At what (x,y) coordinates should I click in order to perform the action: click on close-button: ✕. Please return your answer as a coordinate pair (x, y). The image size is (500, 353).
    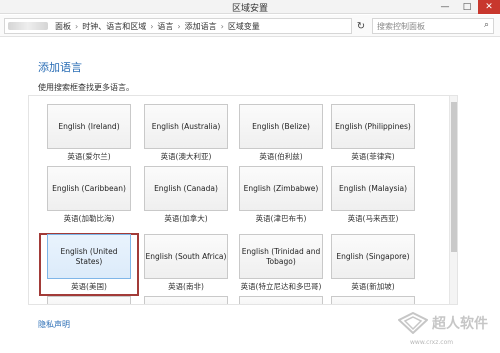
    Looking at the image, I should click on (489, 7).